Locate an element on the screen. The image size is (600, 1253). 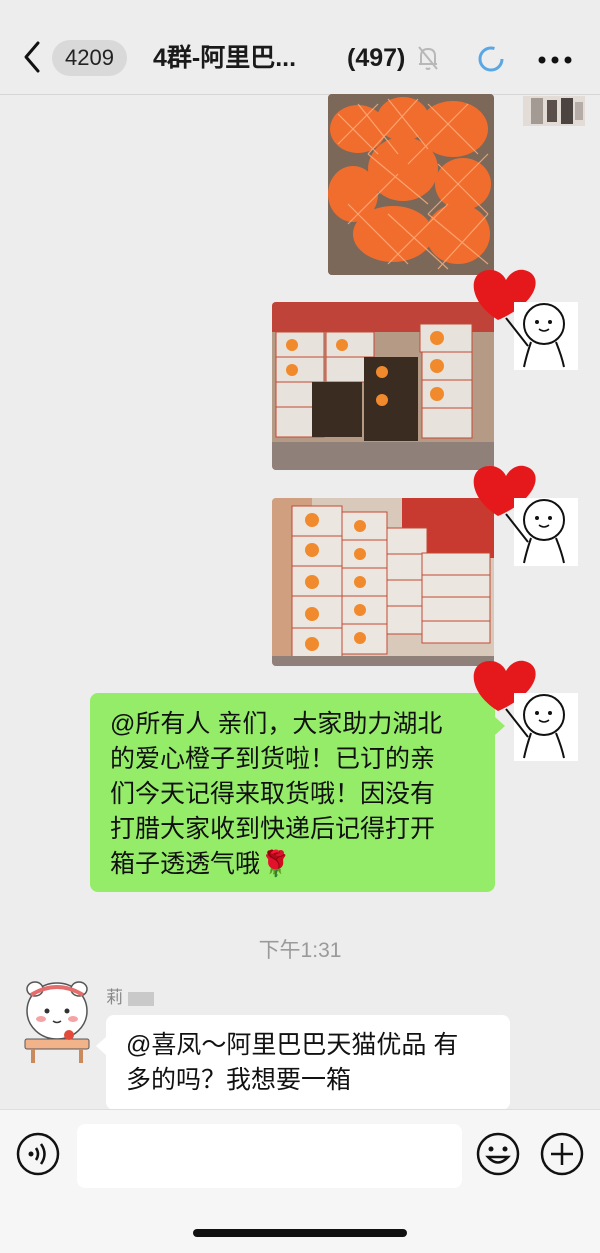
unread-count-badge: 4209 is located at coordinates (89, 58).